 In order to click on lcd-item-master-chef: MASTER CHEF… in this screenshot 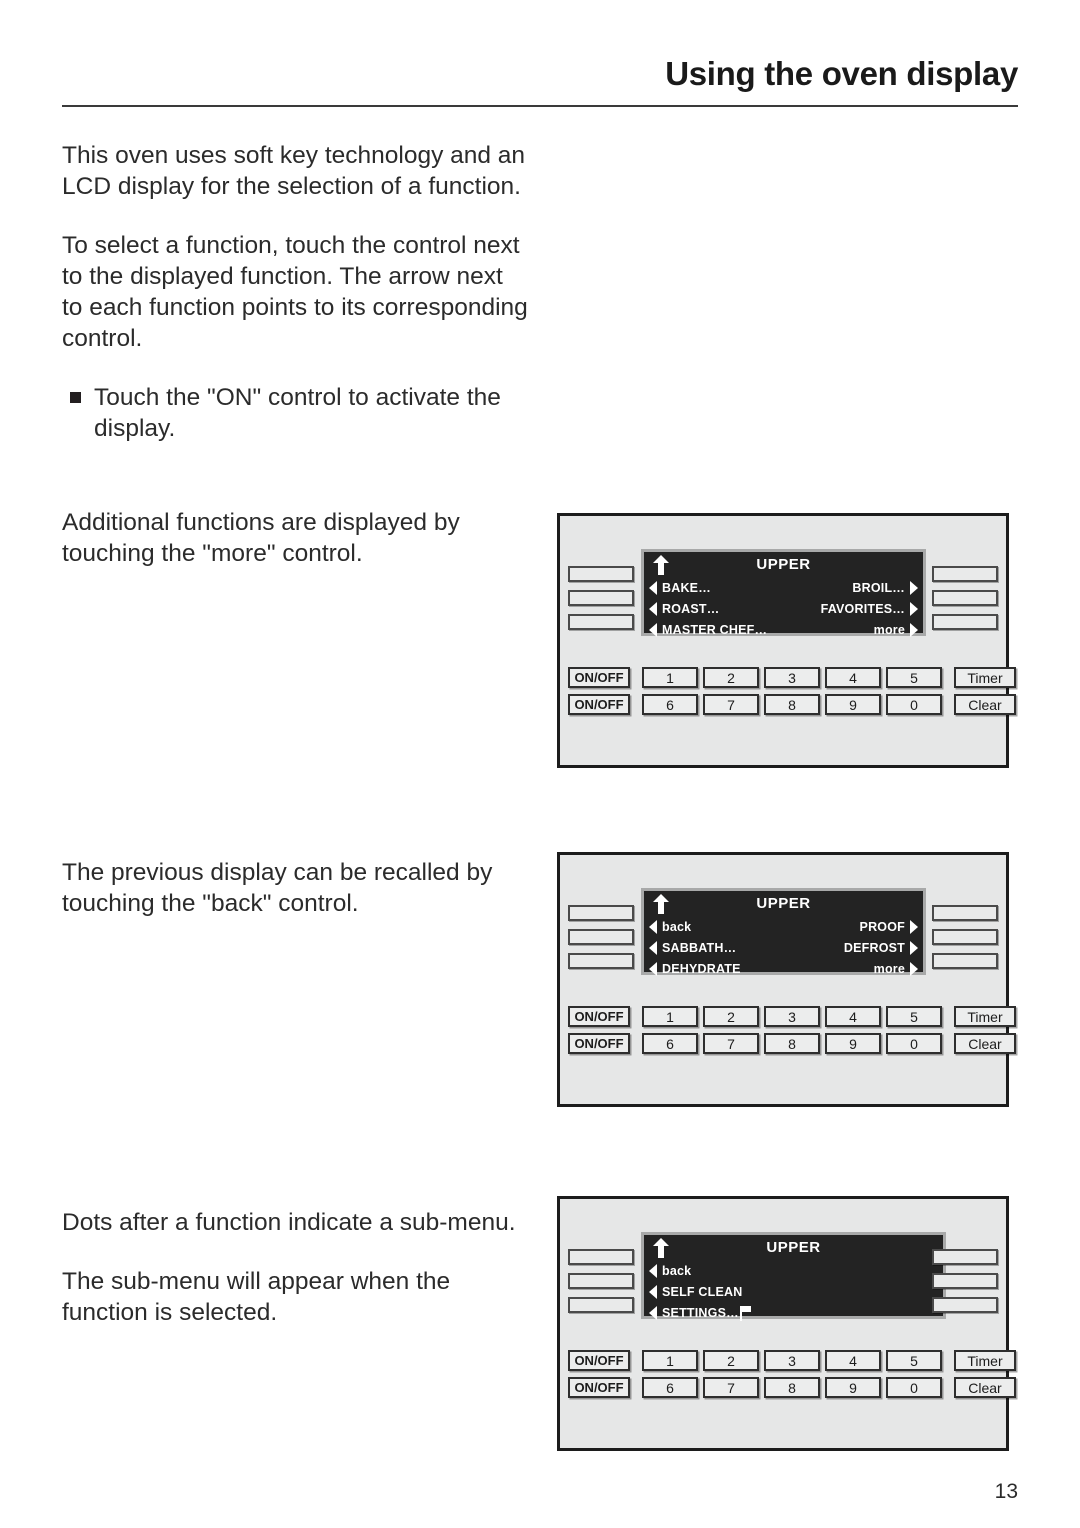, I will do `click(708, 629)`.